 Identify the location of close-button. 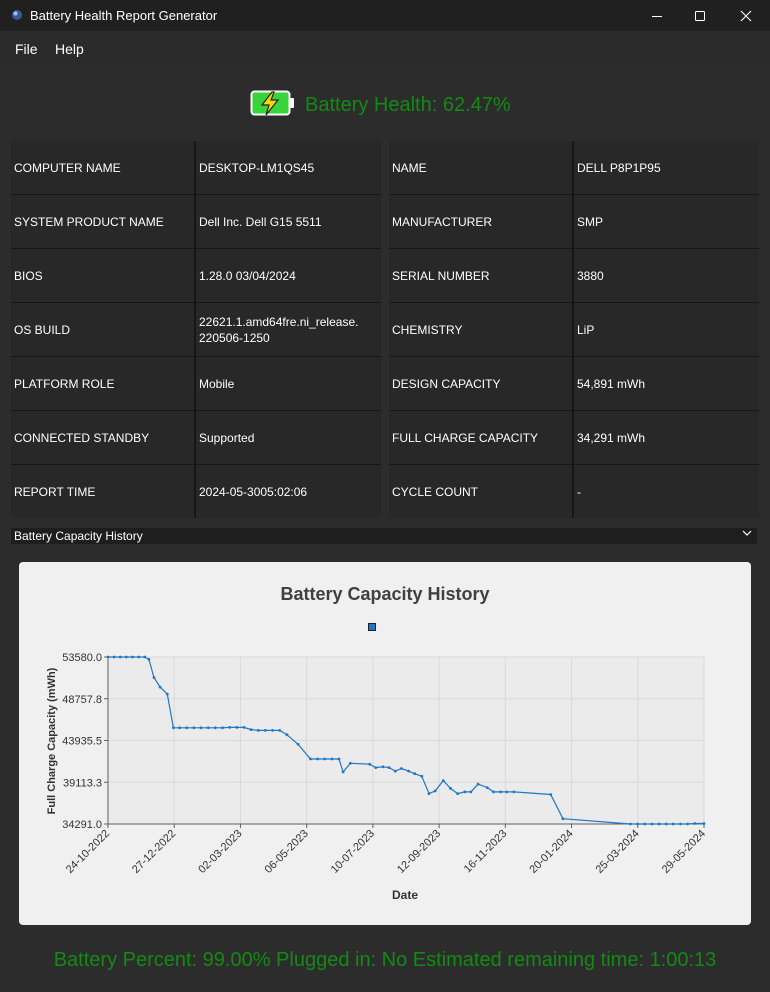
(746, 15).